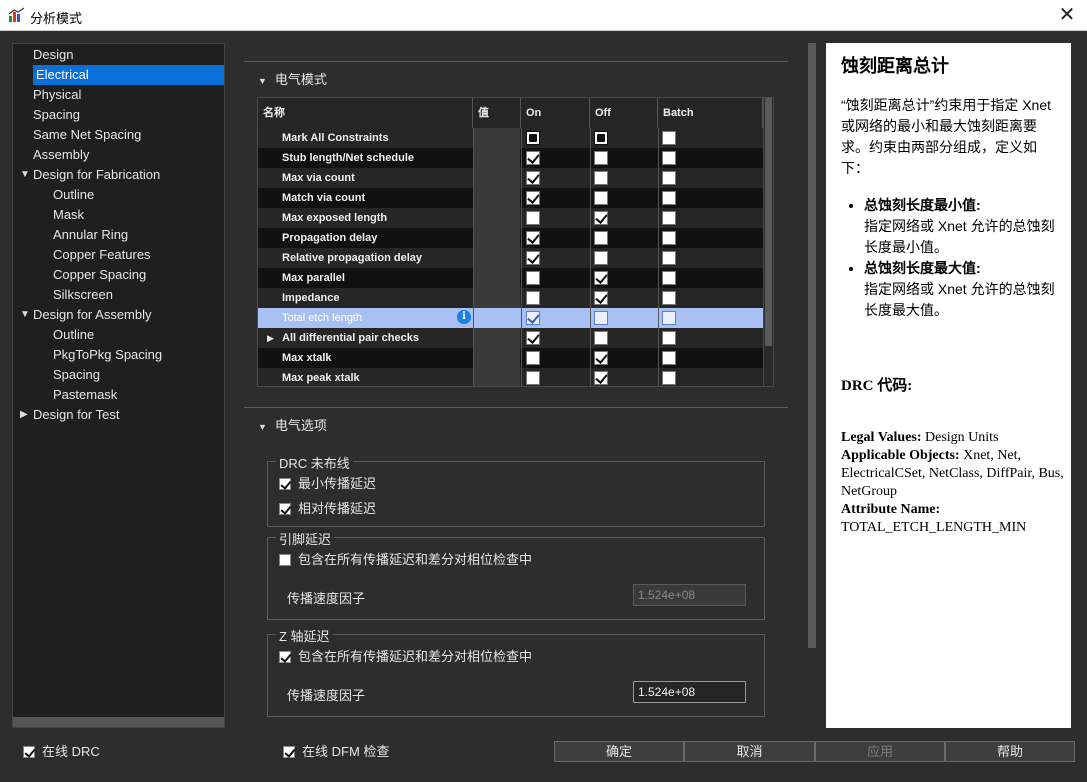 This screenshot has width=1087, height=782. I want to click on grid-row: Max parallel, so click(510, 278).